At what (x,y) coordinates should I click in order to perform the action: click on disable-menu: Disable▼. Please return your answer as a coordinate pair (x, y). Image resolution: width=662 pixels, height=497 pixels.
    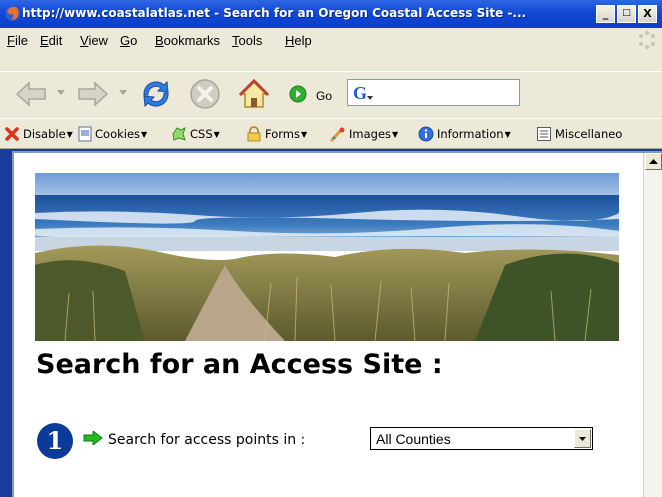
    Looking at the image, I should click on (38, 135).